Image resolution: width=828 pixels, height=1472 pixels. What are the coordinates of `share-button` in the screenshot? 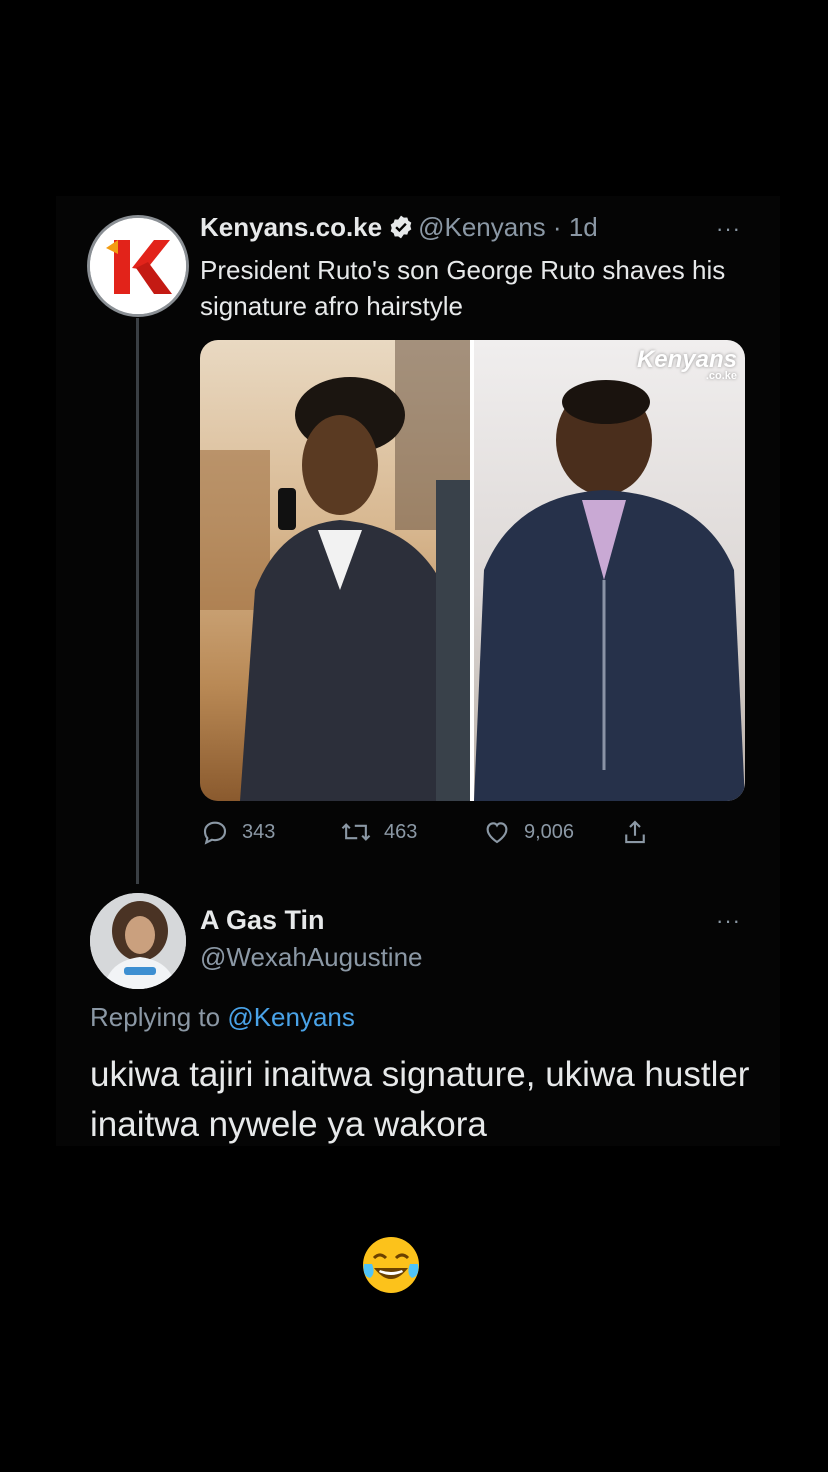 It's located at (635, 832).